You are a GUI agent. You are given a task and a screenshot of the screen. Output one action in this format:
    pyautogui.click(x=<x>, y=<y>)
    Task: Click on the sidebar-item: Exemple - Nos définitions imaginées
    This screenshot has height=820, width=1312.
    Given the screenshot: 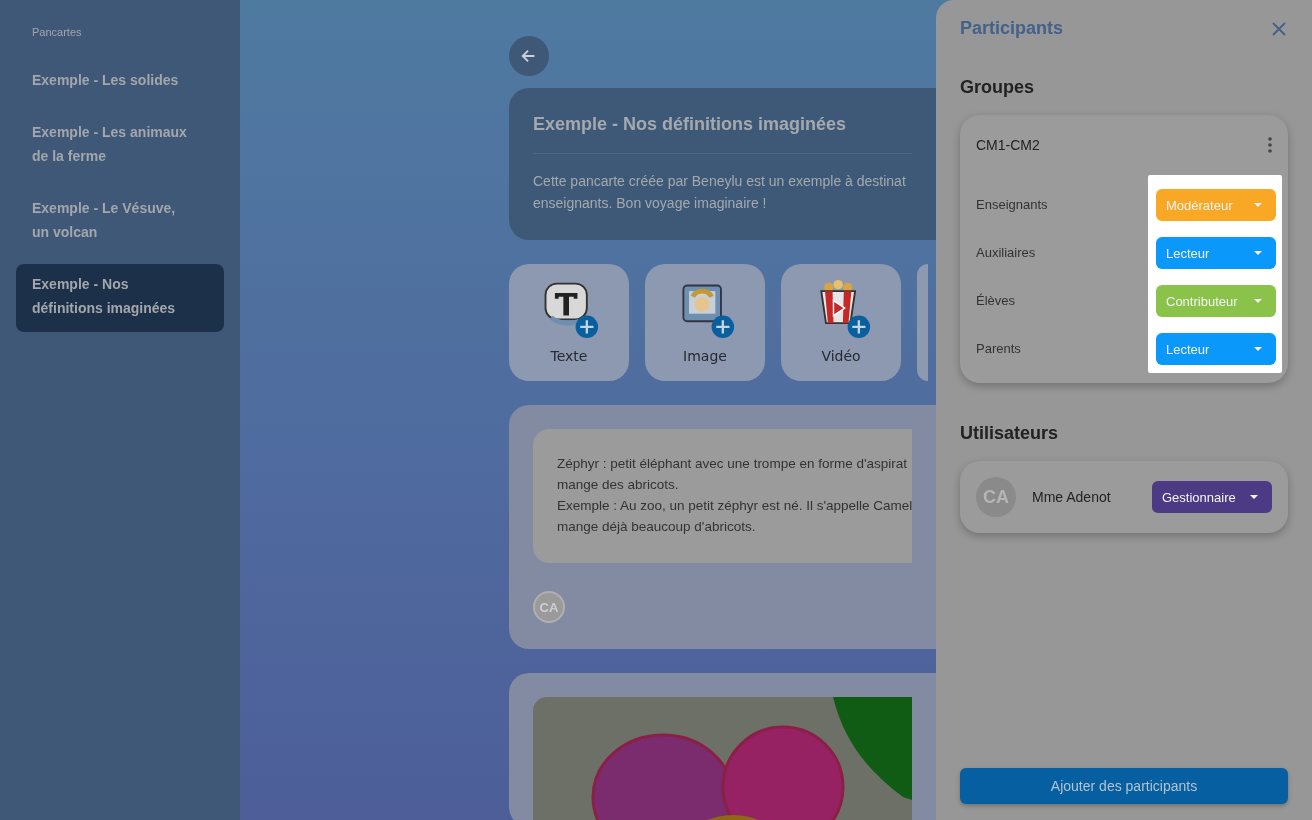 What is the action you would take?
    pyautogui.click(x=120, y=298)
    